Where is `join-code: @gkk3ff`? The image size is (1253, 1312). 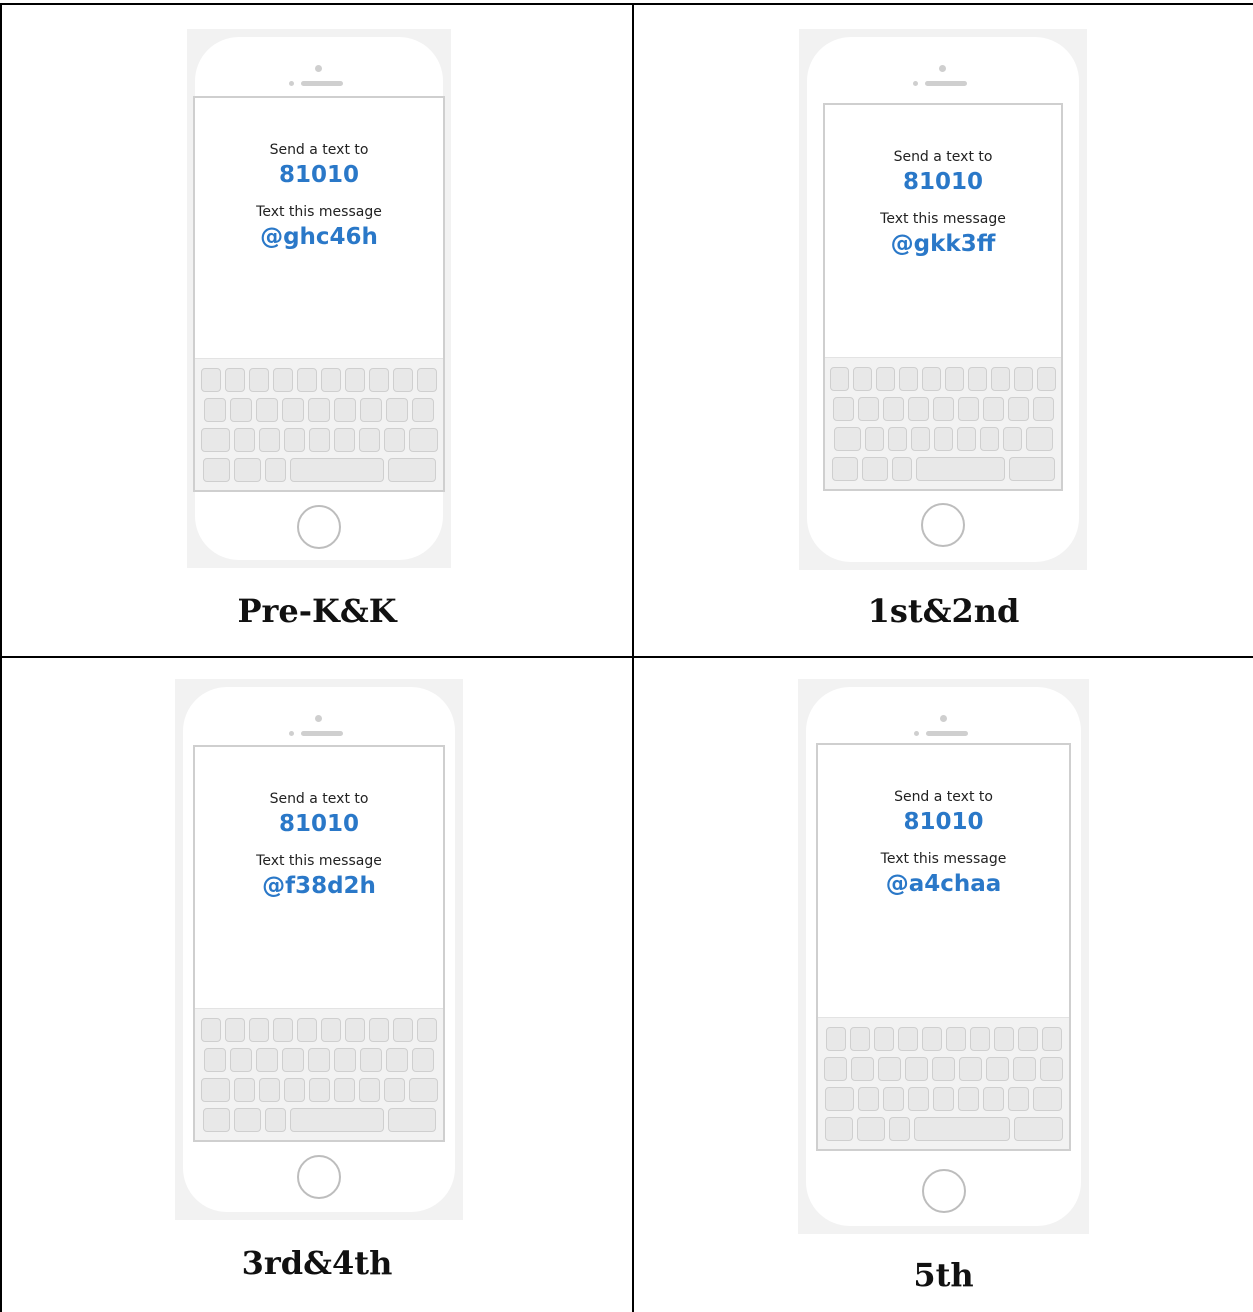
join-code: @gkk3ff is located at coordinates (943, 244).